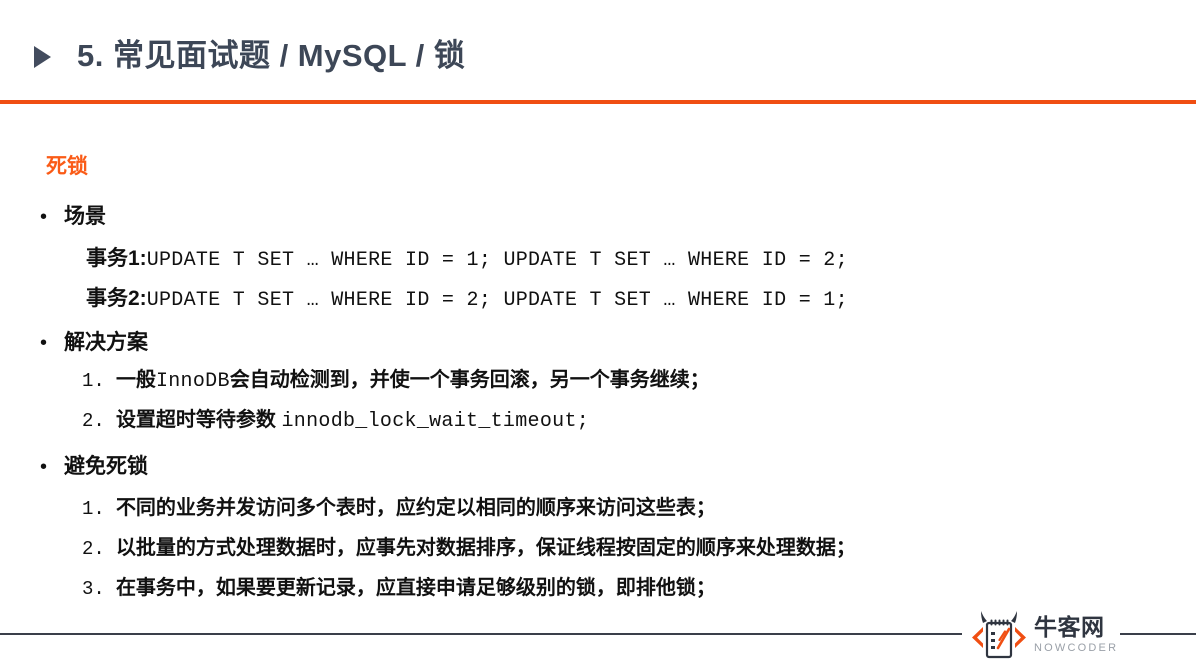  I want to click on bullet-label: 避免死锁, so click(106, 466).